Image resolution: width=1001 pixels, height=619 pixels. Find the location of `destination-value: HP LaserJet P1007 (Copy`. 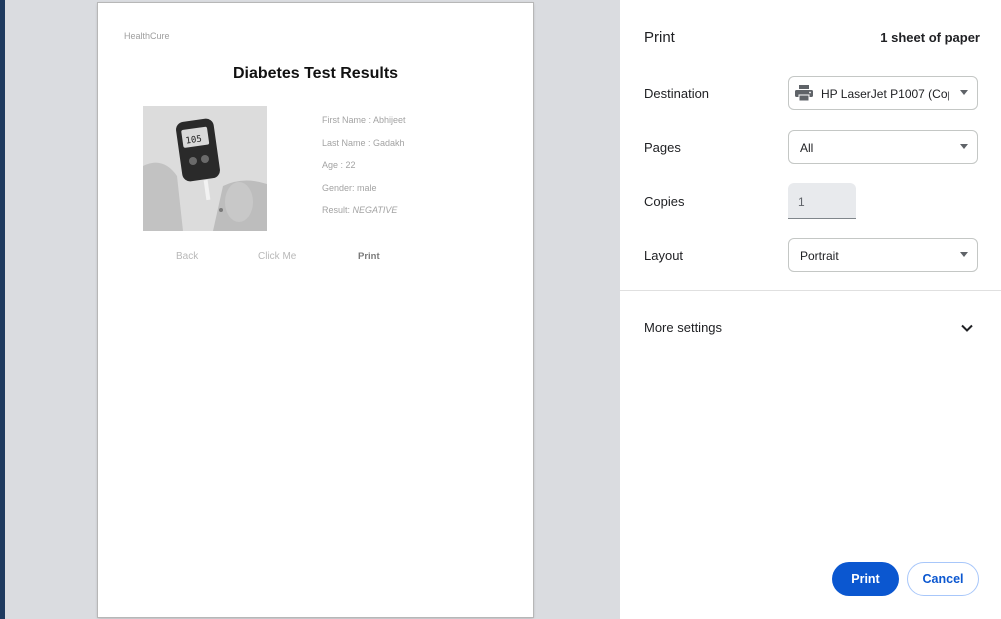

destination-value: HP LaserJet P1007 (Copy is located at coordinates (885, 94).